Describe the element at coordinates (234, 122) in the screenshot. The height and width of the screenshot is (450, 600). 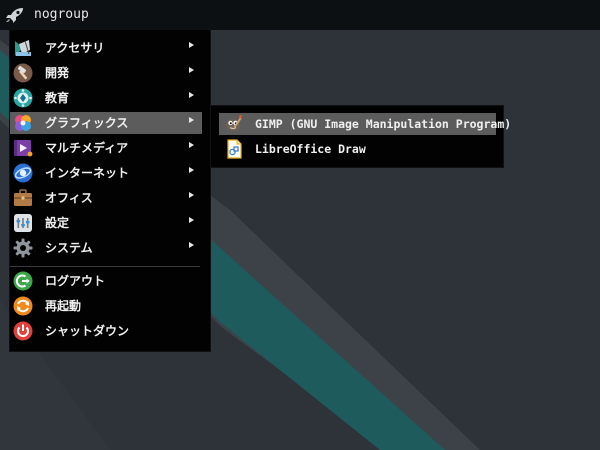
I see `gimp-icon` at that location.